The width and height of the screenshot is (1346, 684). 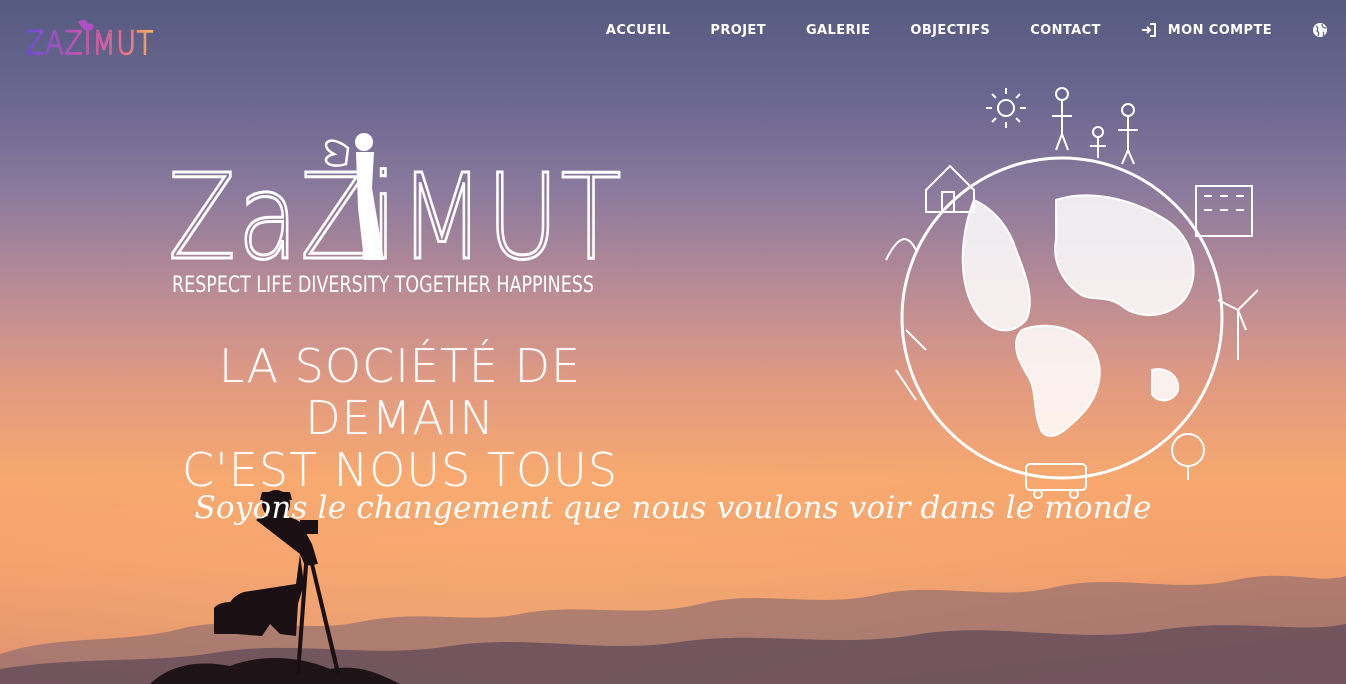 I want to click on nav-galerie-label: GALERIE, so click(x=838, y=30).